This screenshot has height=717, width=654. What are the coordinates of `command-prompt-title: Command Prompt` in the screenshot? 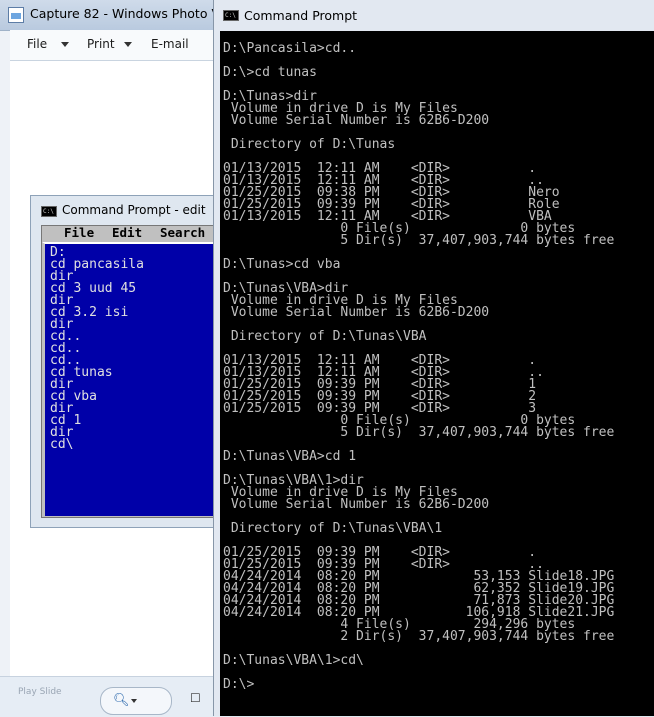 It's located at (301, 15).